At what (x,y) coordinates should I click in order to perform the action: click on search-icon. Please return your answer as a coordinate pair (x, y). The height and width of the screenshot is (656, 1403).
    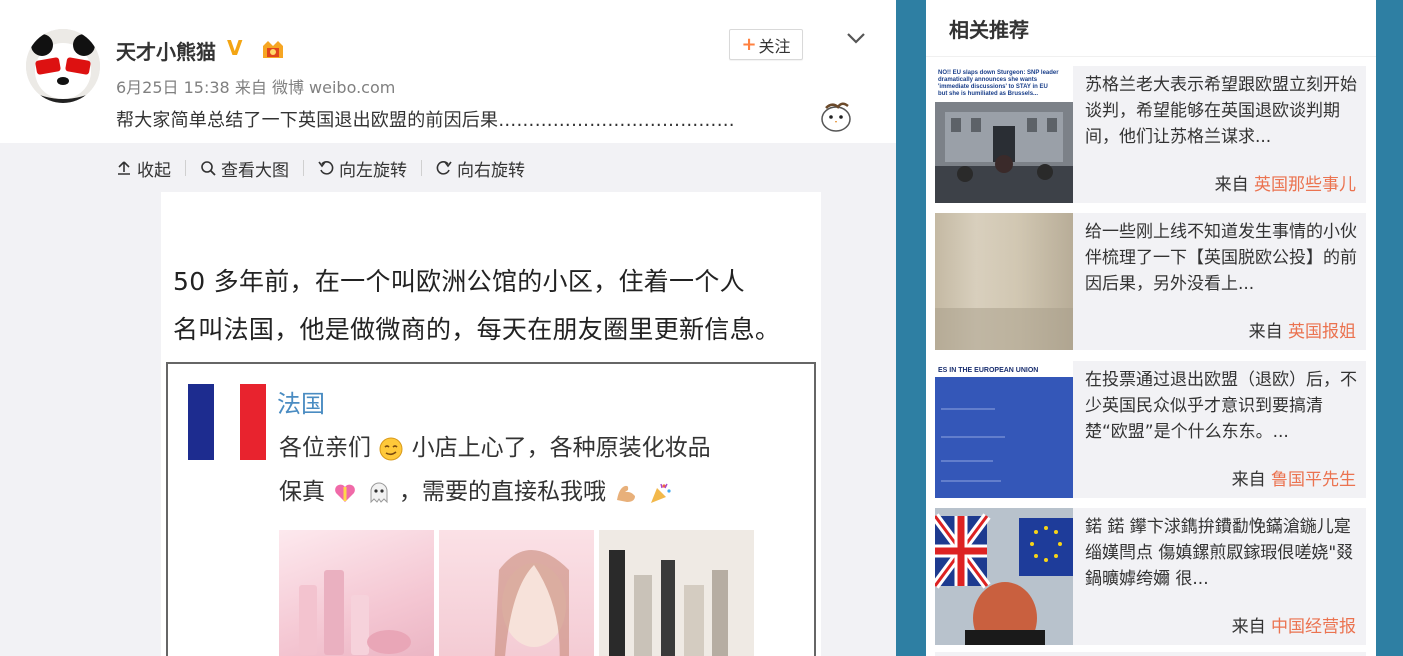
    Looking at the image, I should click on (208, 168).